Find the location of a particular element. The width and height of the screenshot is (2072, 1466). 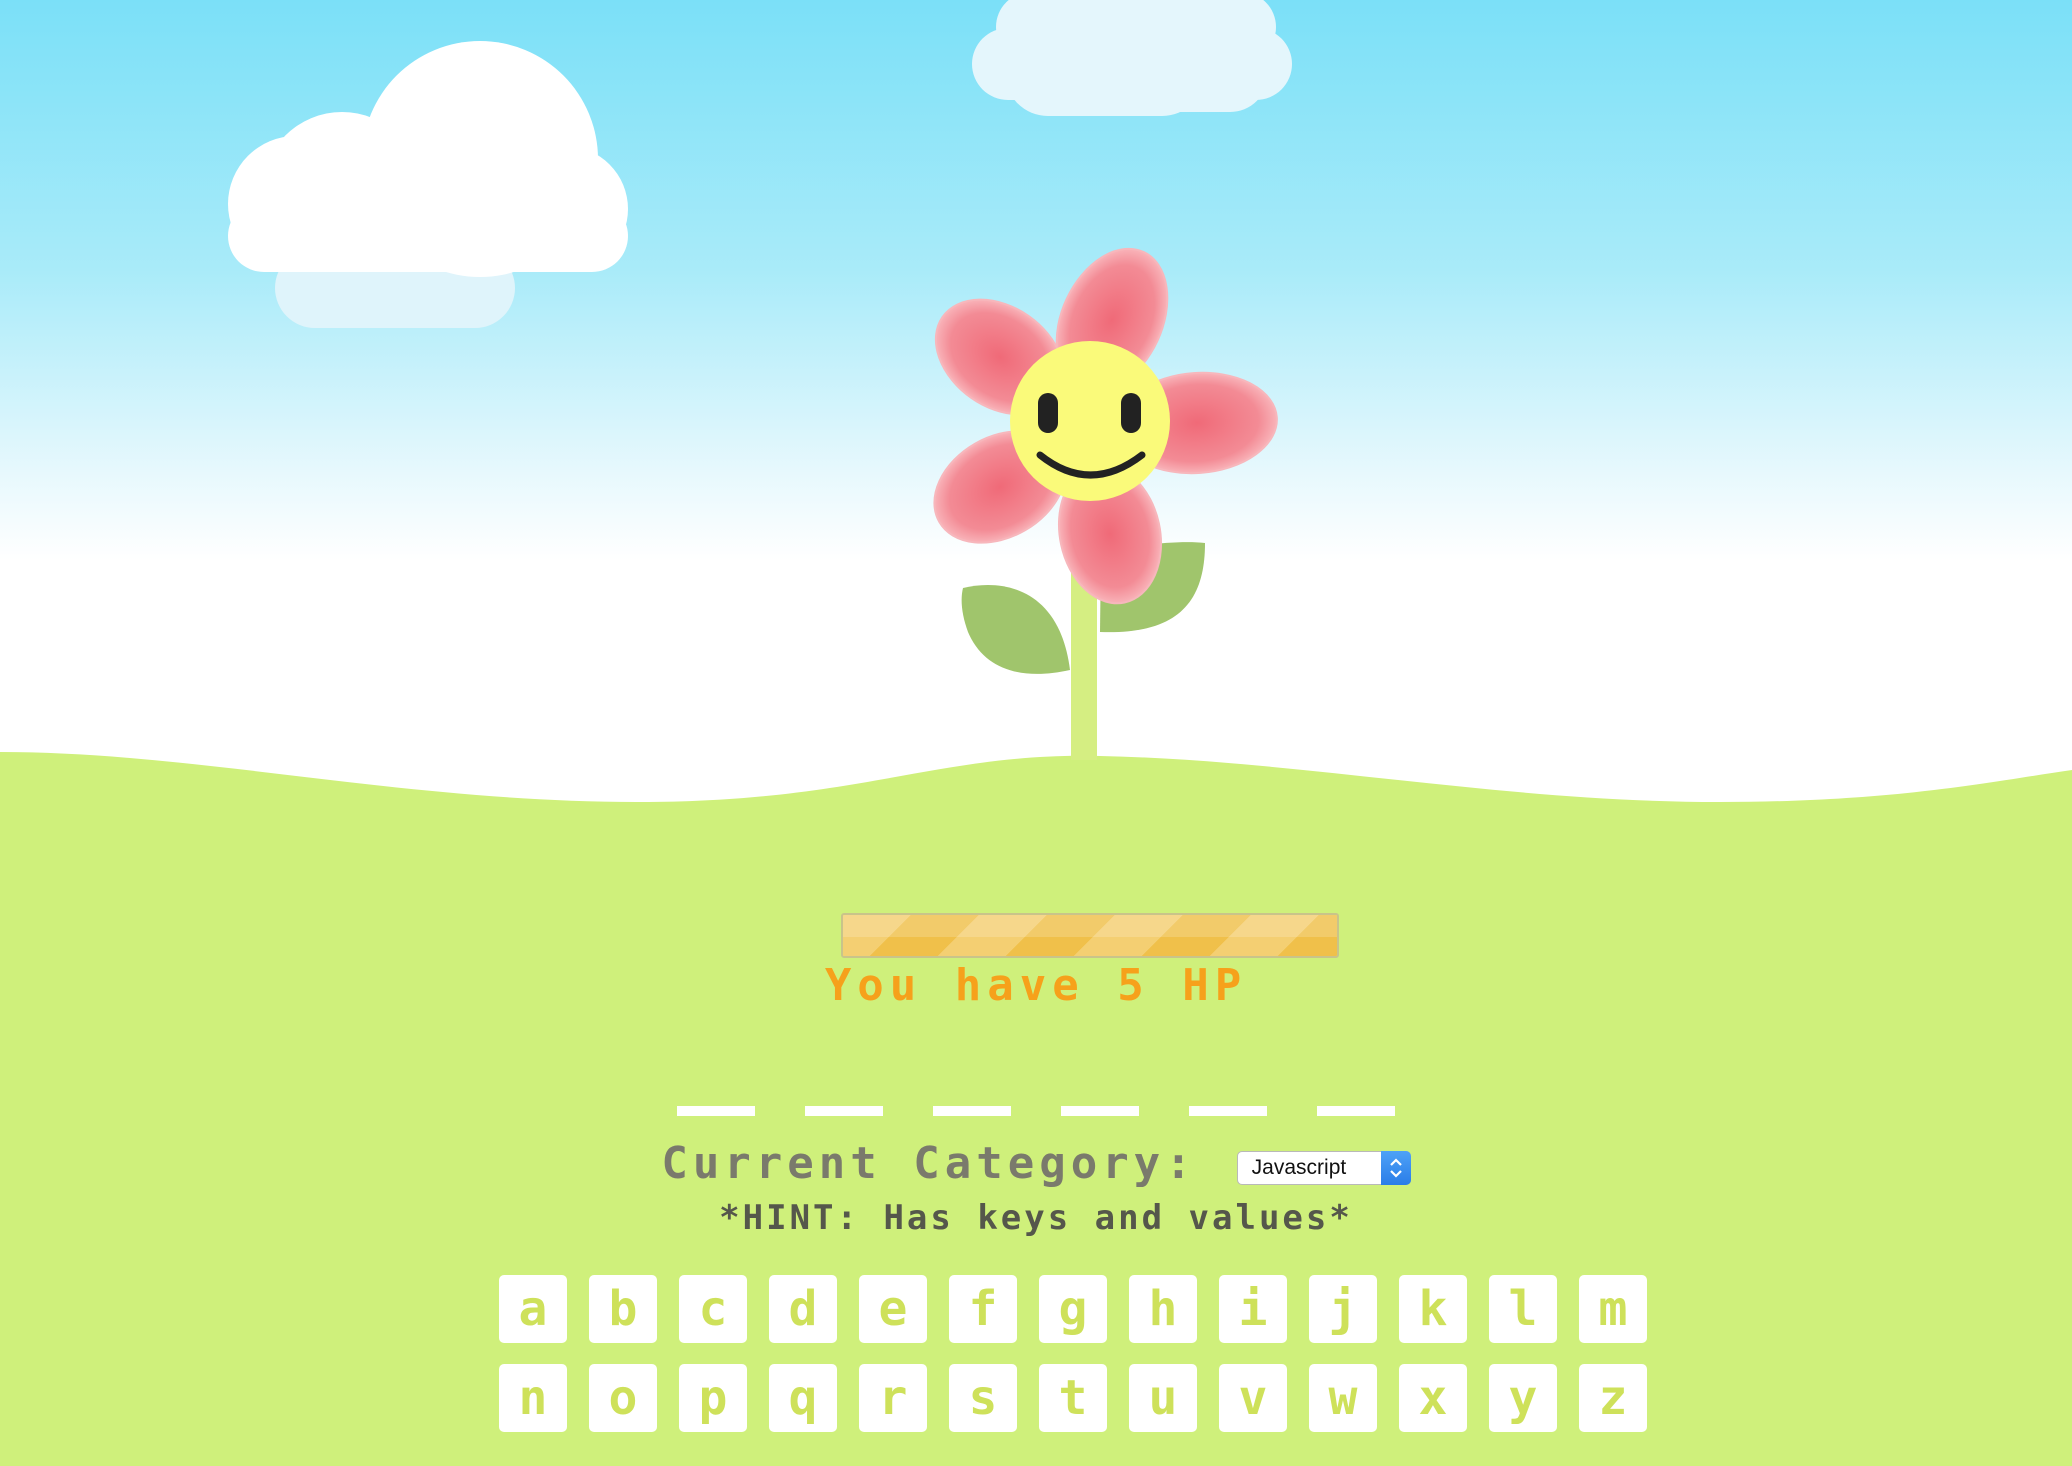

keyboard-row-1: abcdefghijklm is located at coordinates (1075, 1309).